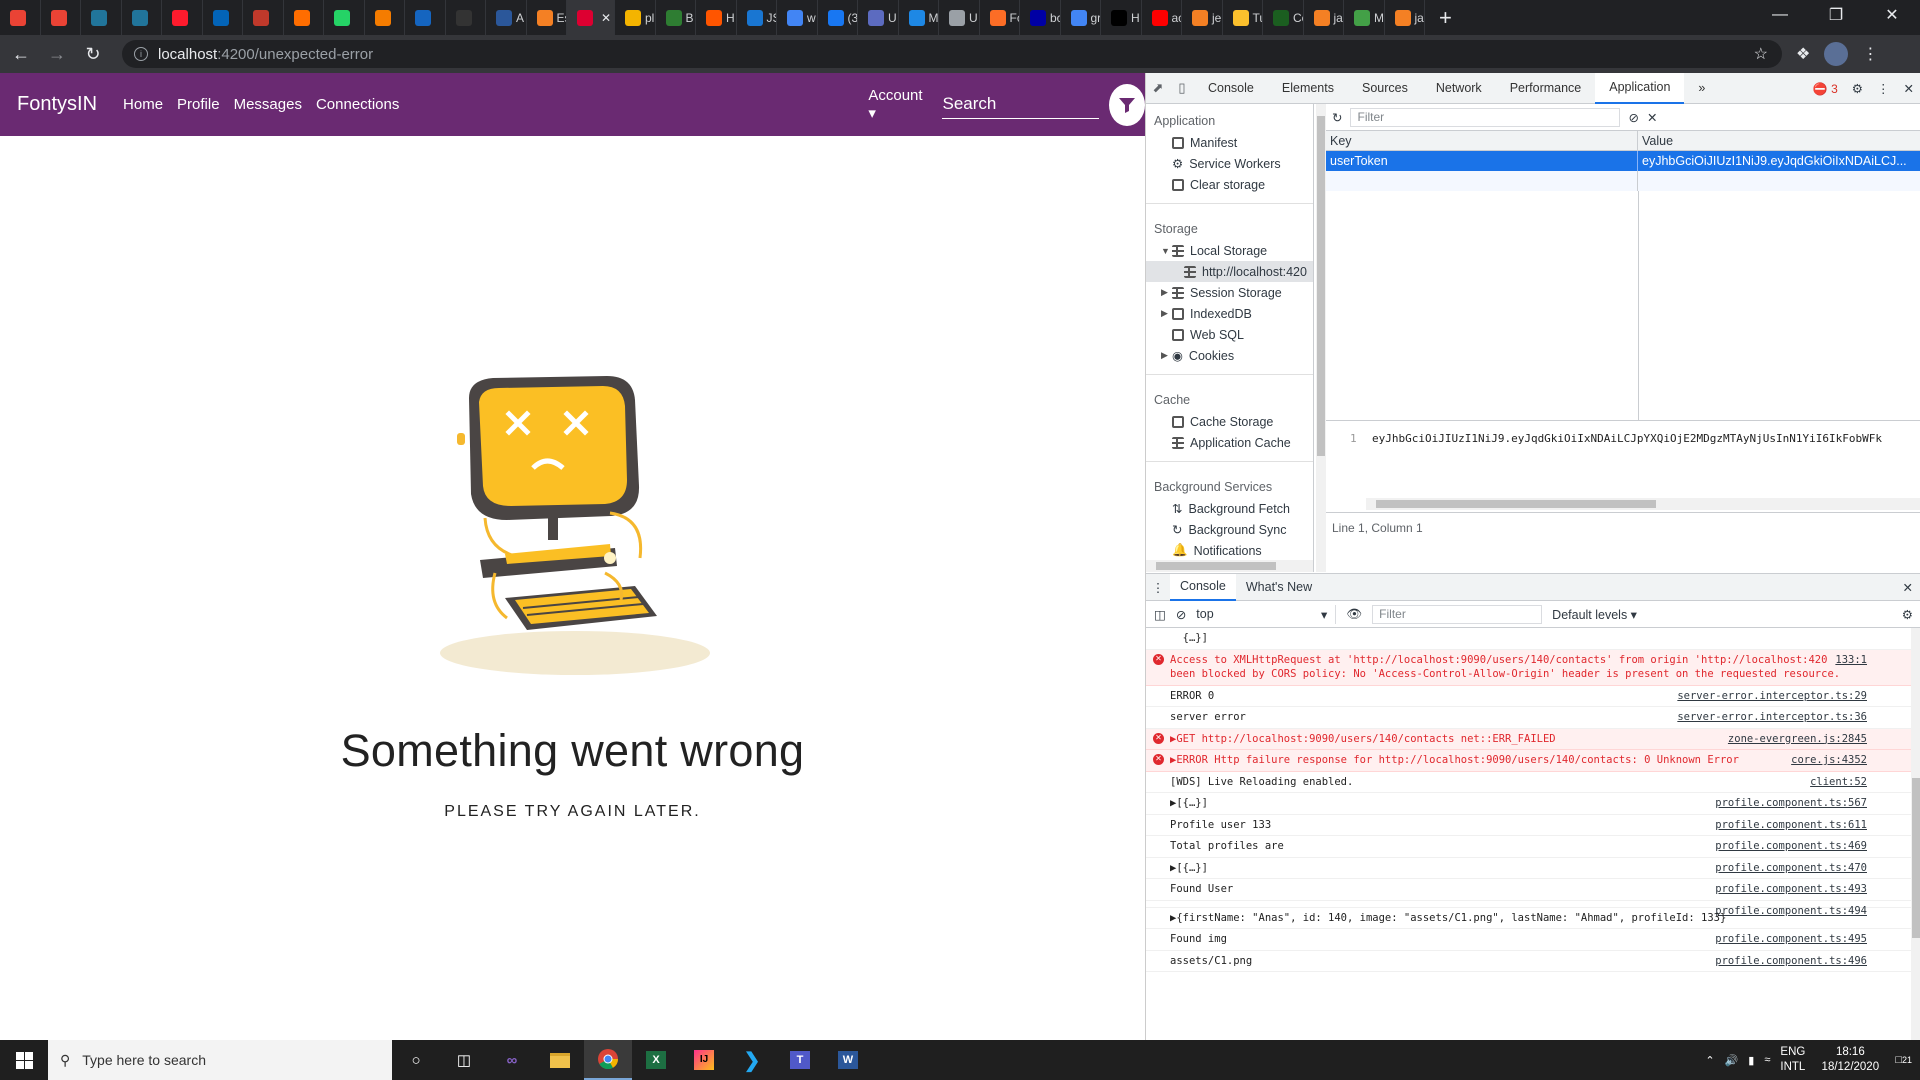  I want to click on error-count-badge: ⛔ 3, so click(1825, 89).